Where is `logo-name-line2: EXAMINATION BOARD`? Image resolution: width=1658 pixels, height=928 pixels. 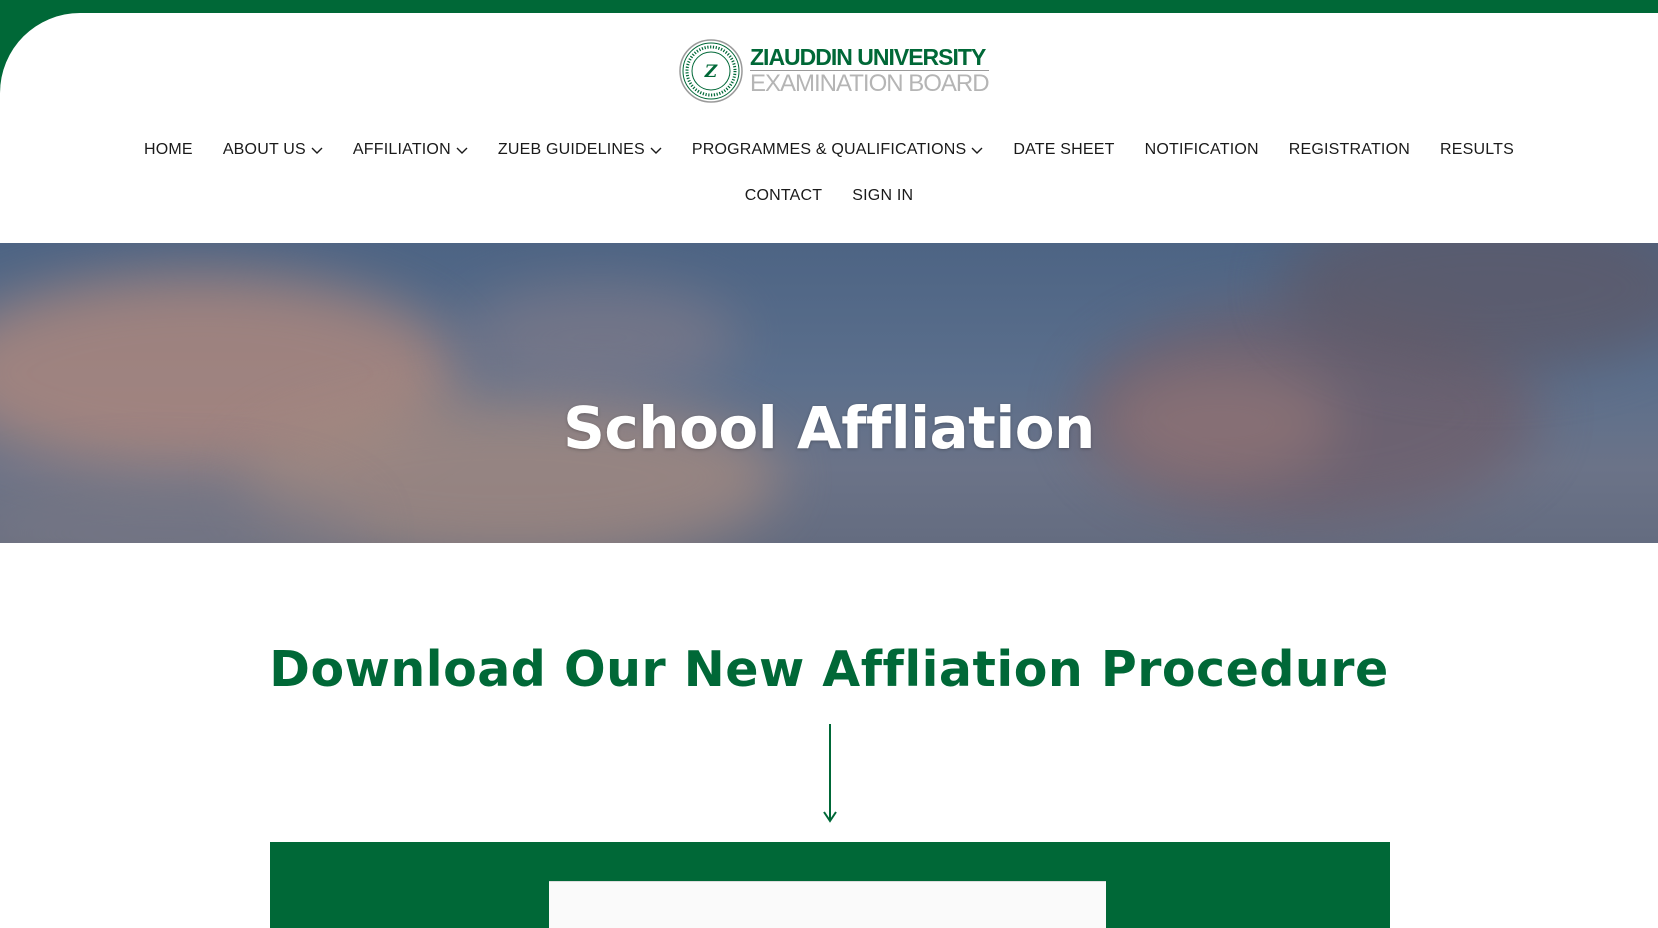
logo-name-line2: EXAMINATION BOARD is located at coordinates (870, 83).